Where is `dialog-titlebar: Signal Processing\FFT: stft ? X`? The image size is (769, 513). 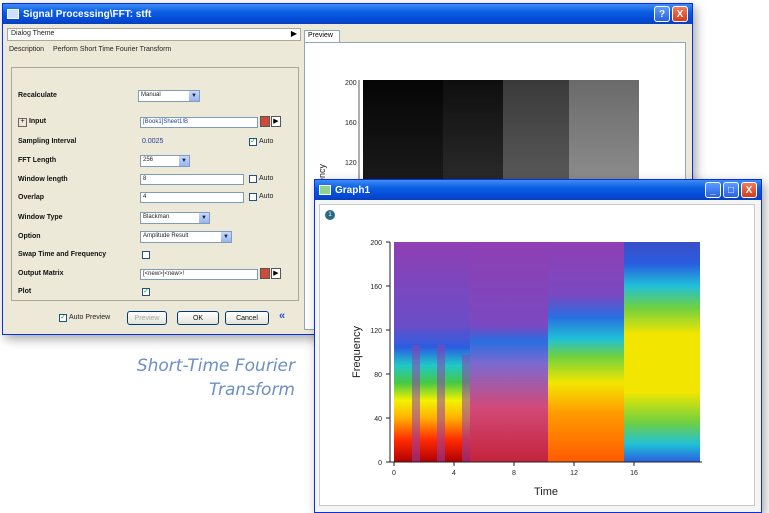 dialog-titlebar: Signal Processing\FFT: stft ? X is located at coordinates (347, 14).